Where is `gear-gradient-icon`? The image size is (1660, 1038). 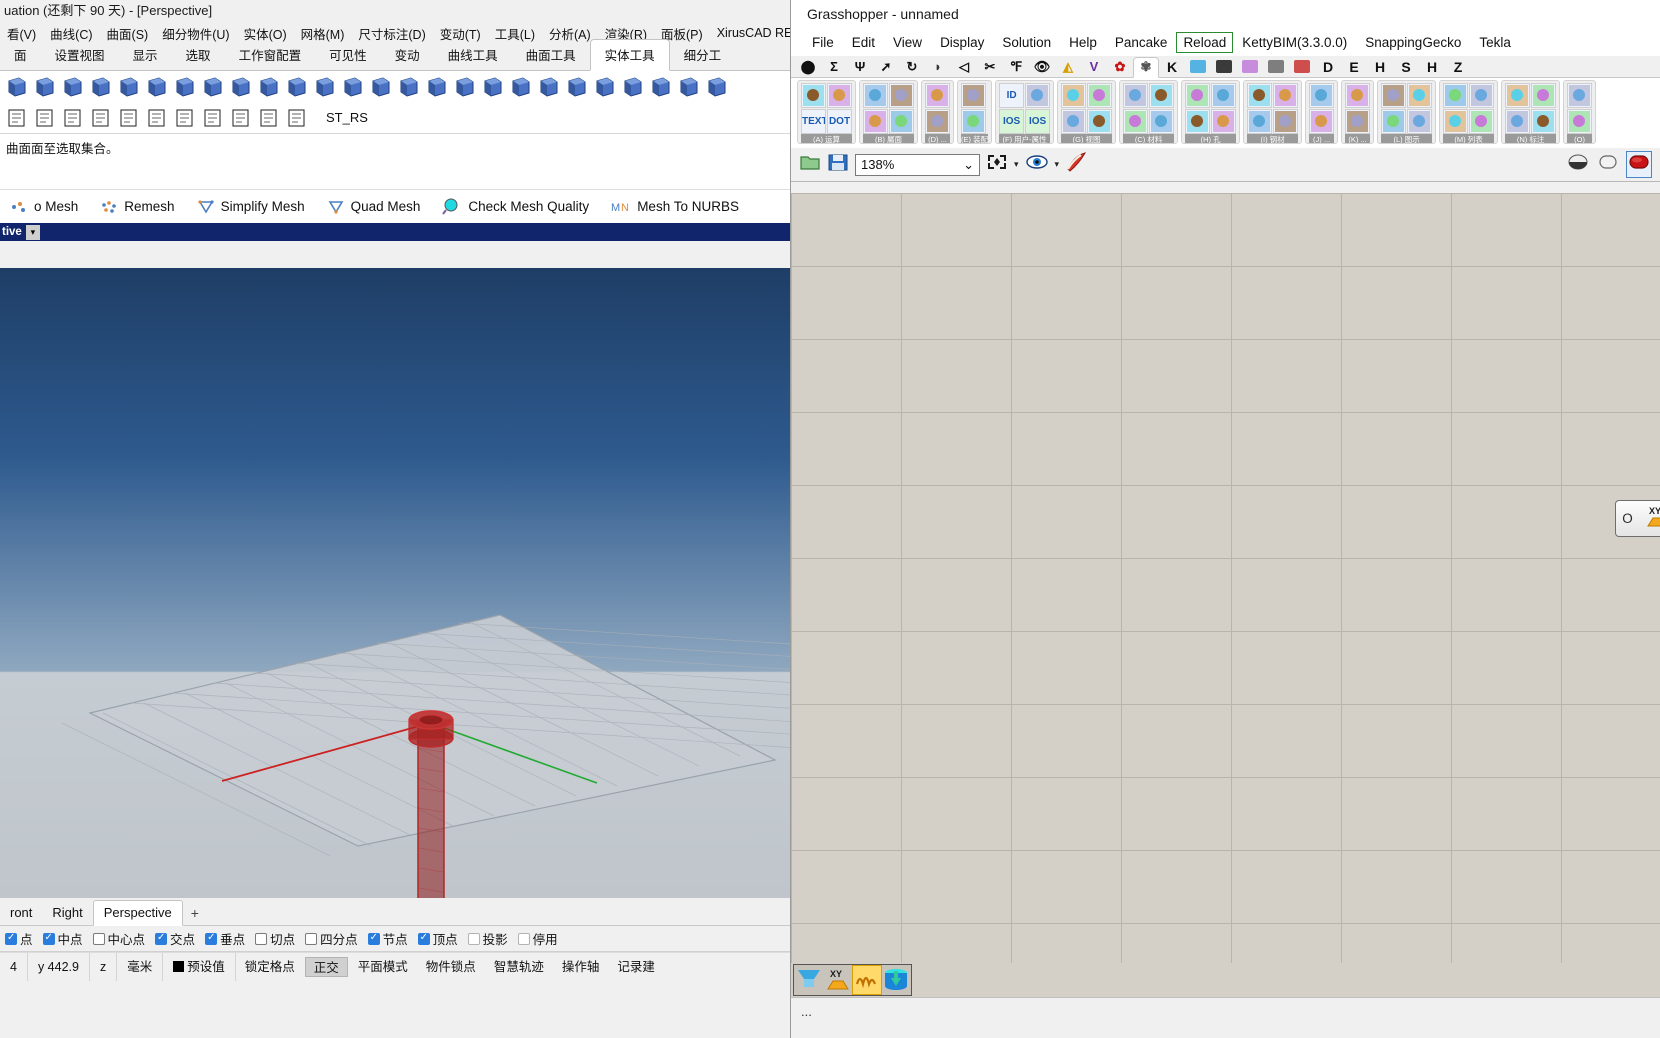 gear-gradient-icon is located at coordinates (901, 95).